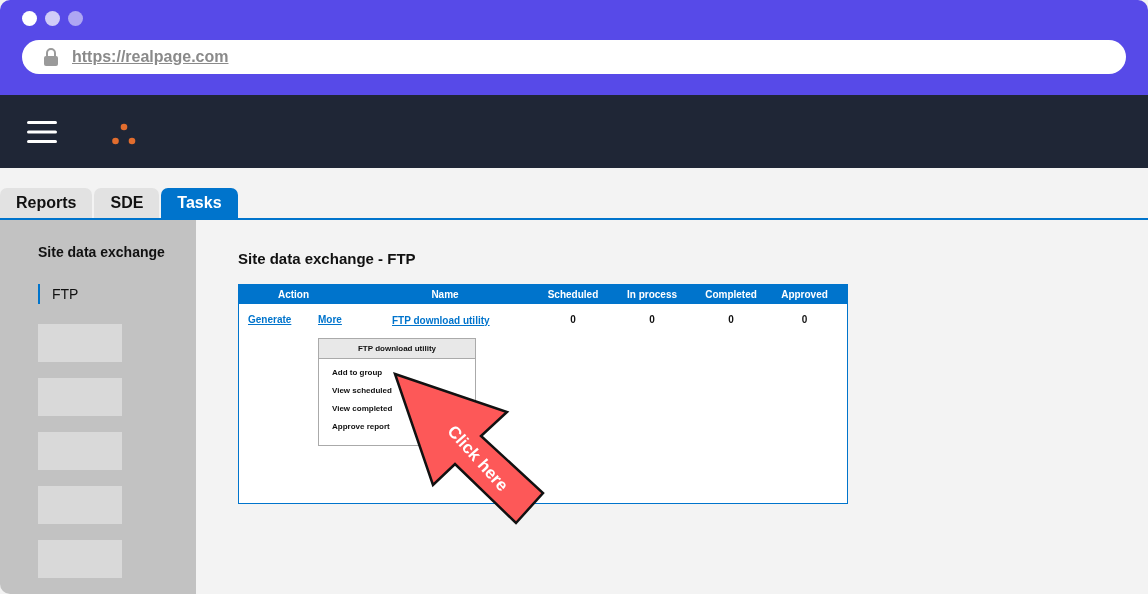  What do you see at coordinates (327, 258) in the screenshot?
I see `page-title: Site data exchange - FTP` at bounding box center [327, 258].